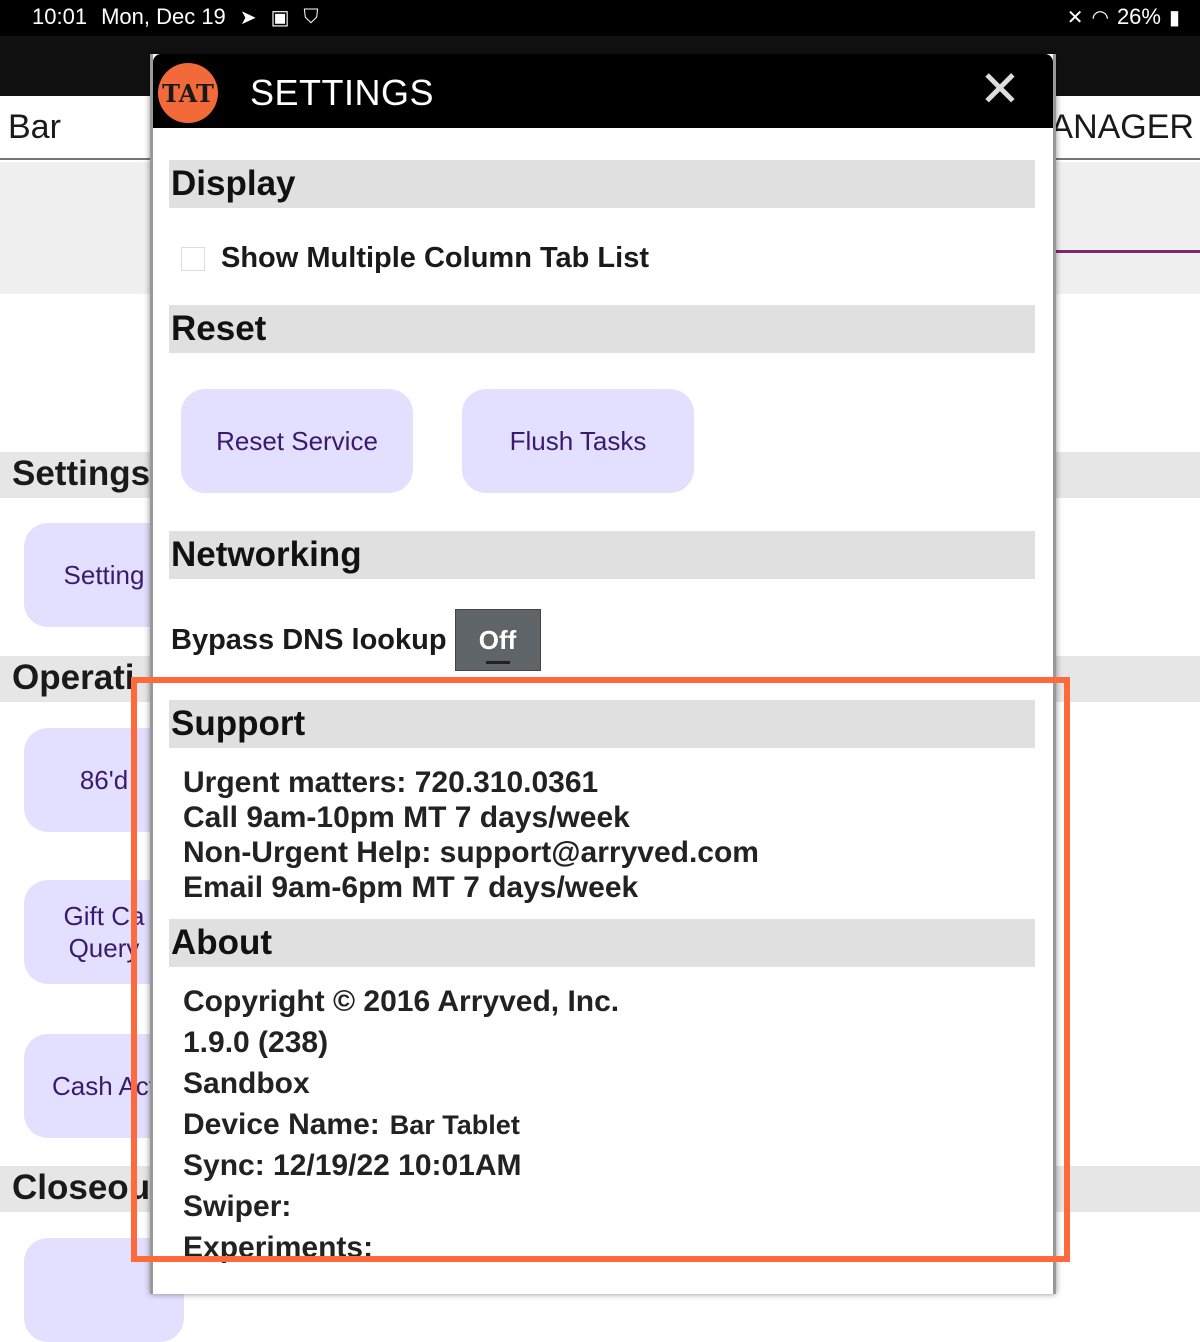 The height and width of the screenshot is (1342, 1200). Describe the element at coordinates (406, 817) in the screenshot. I see `support-call-hours: Call 9am-10pm MT 7 days/week` at that location.